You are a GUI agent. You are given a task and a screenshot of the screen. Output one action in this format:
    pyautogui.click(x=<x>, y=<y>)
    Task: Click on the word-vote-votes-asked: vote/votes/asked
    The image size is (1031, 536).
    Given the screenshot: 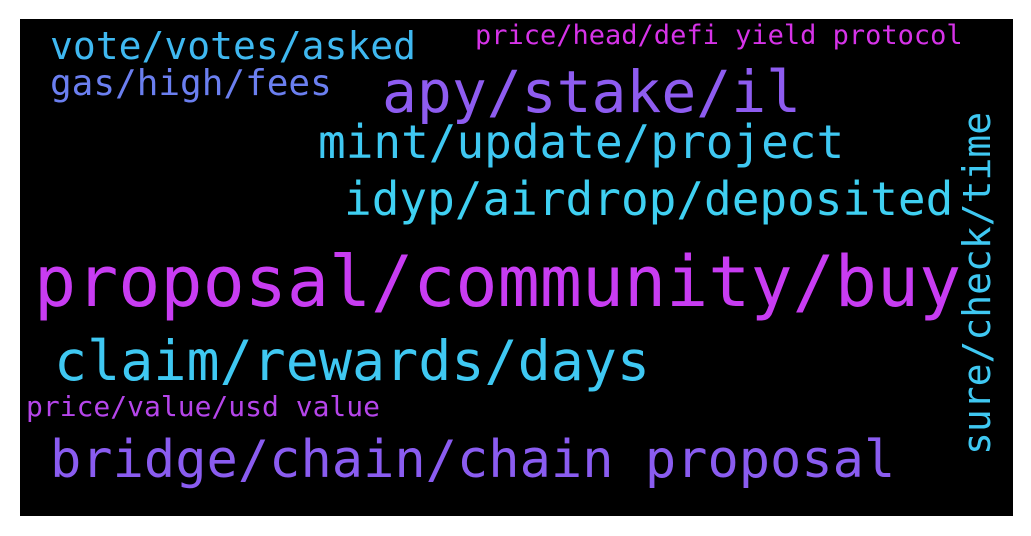 What is the action you would take?
    pyautogui.click(x=233, y=46)
    